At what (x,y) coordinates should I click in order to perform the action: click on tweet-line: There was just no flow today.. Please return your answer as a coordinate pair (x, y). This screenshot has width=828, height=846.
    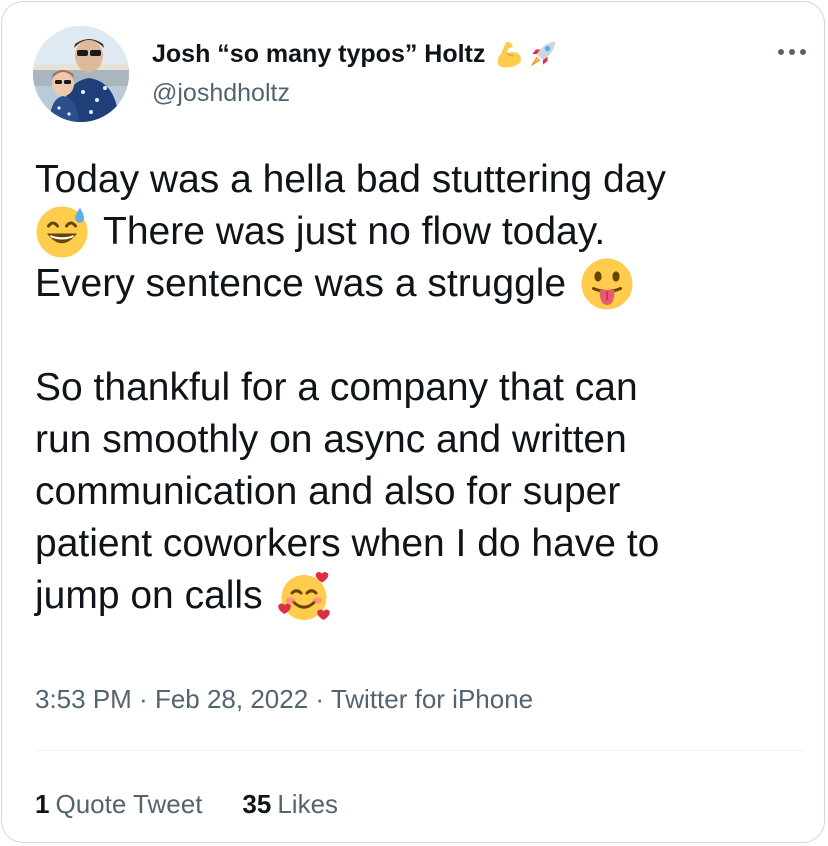
    Looking at the image, I should click on (420, 232).